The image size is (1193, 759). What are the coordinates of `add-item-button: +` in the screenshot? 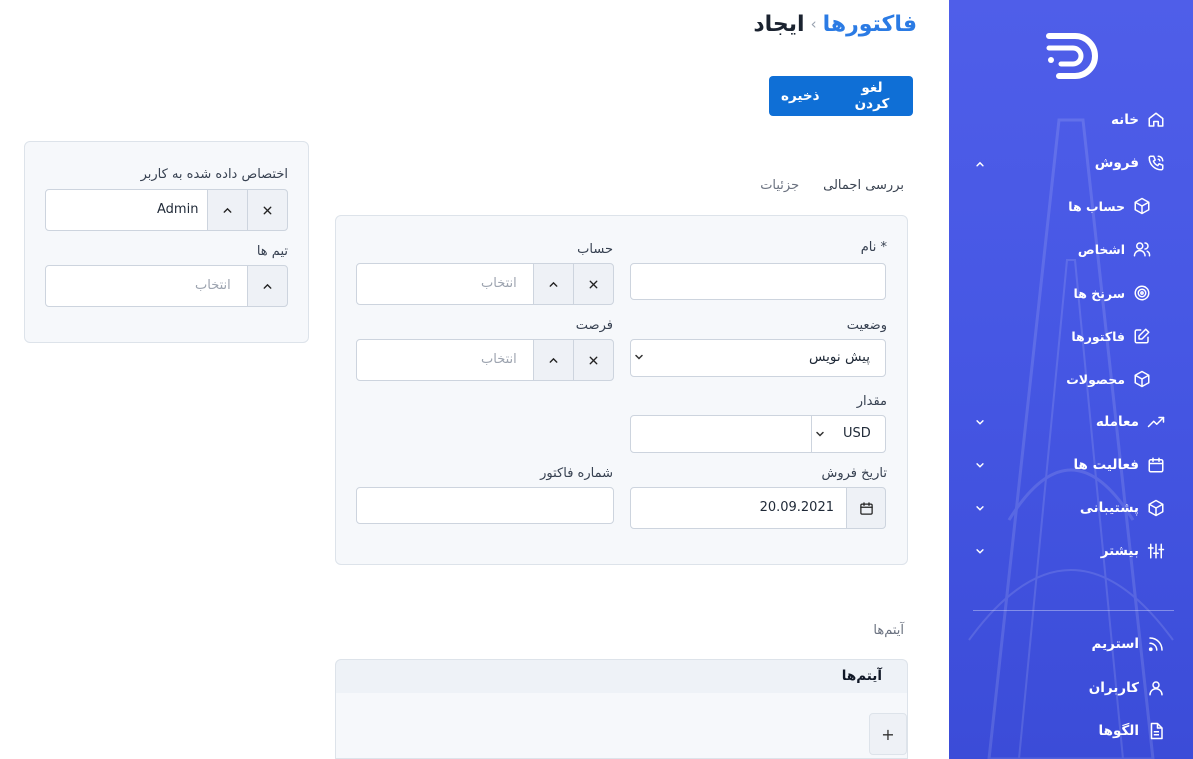 It's located at (888, 734).